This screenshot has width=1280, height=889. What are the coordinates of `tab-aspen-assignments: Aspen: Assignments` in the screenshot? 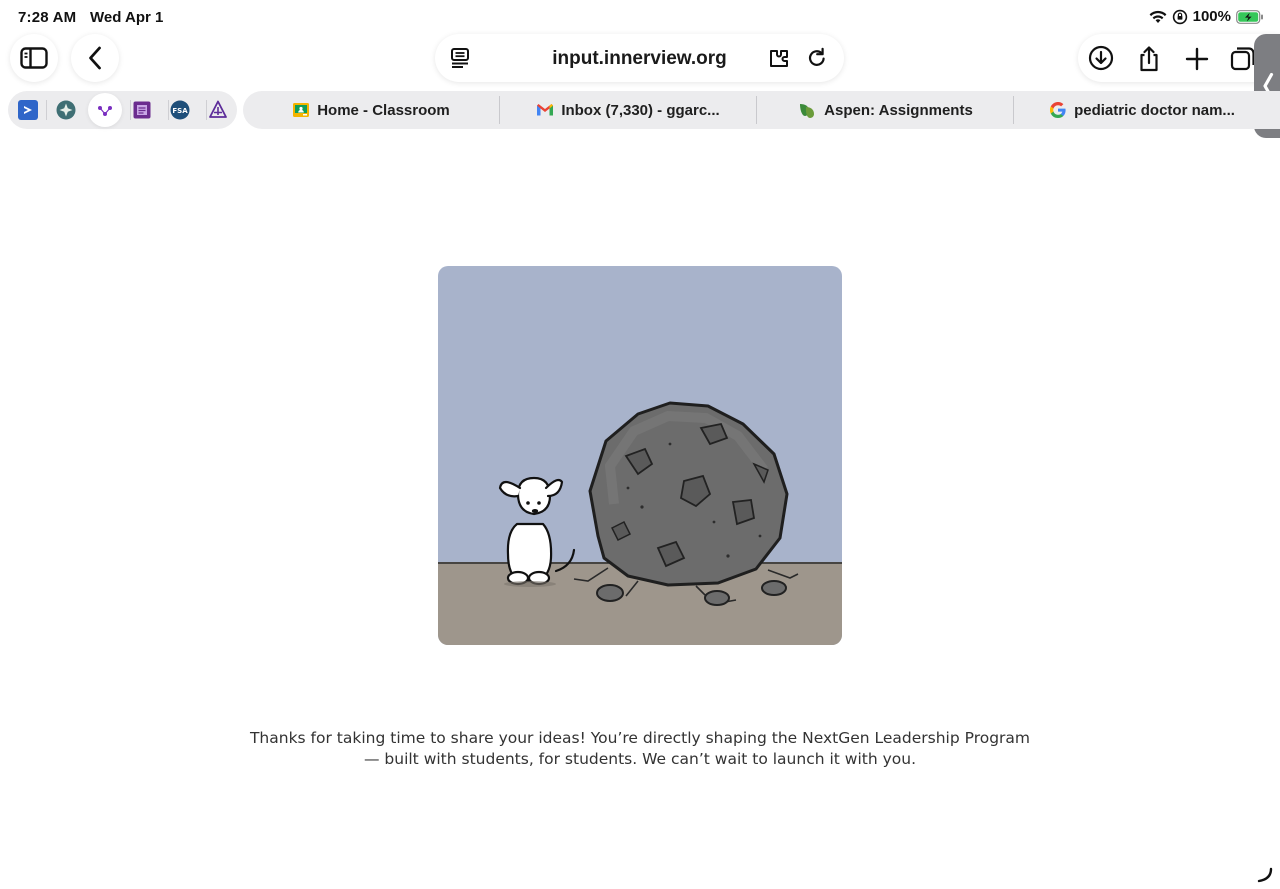 It's located at (885, 110).